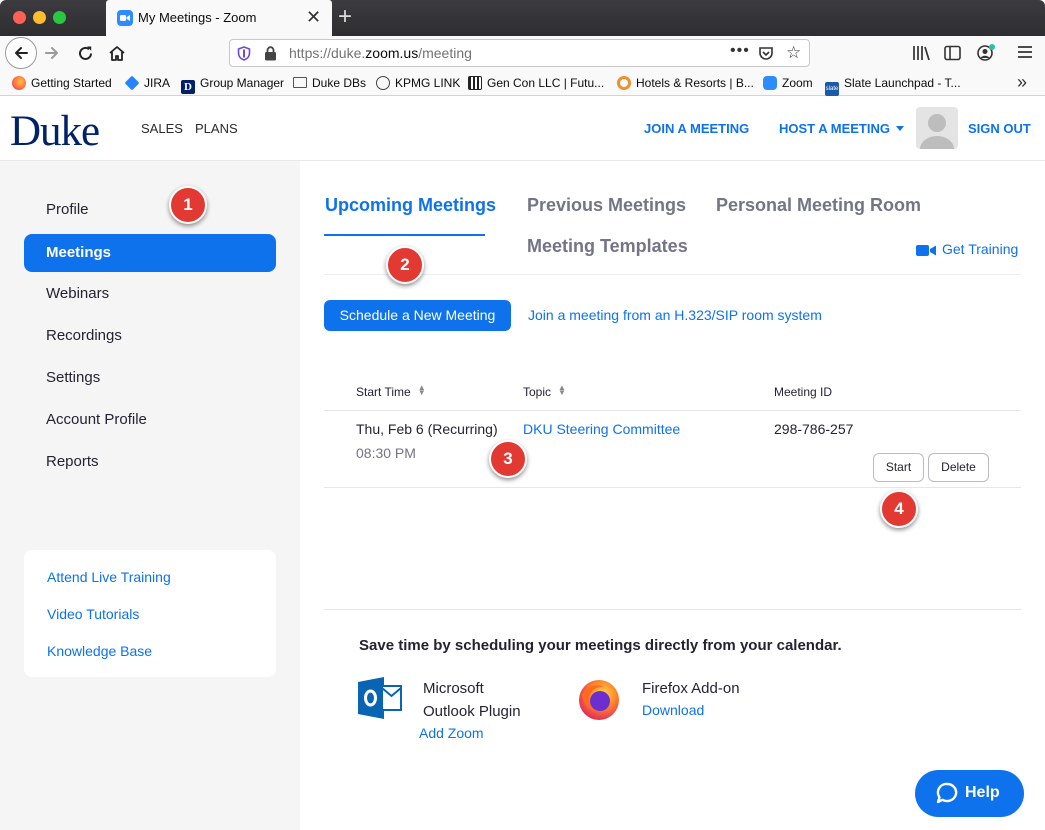 The width and height of the screenshot is (1045, 830). Describe the element at coordinates (150, 294) in the screenshot. I see `sidebar-item-webinars: Webinars` at that location.